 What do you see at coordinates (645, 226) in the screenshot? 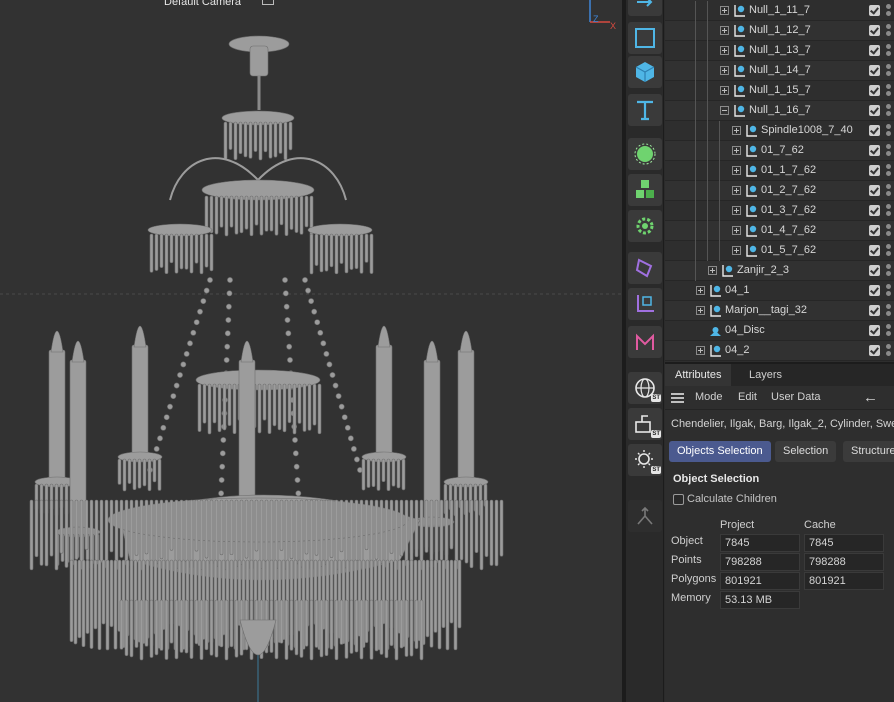
I see `deformer-gear-icon` at bounding box center [645, 226].